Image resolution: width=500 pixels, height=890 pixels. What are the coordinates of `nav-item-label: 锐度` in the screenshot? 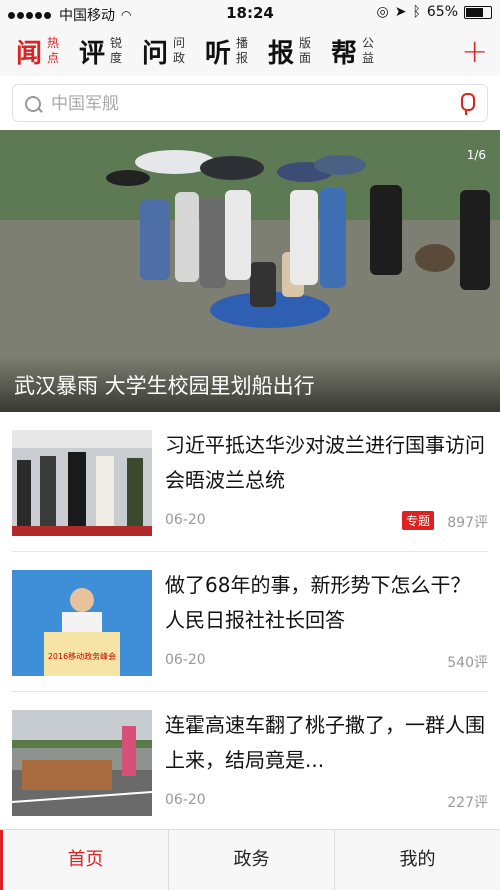 It's located at (116, 50).